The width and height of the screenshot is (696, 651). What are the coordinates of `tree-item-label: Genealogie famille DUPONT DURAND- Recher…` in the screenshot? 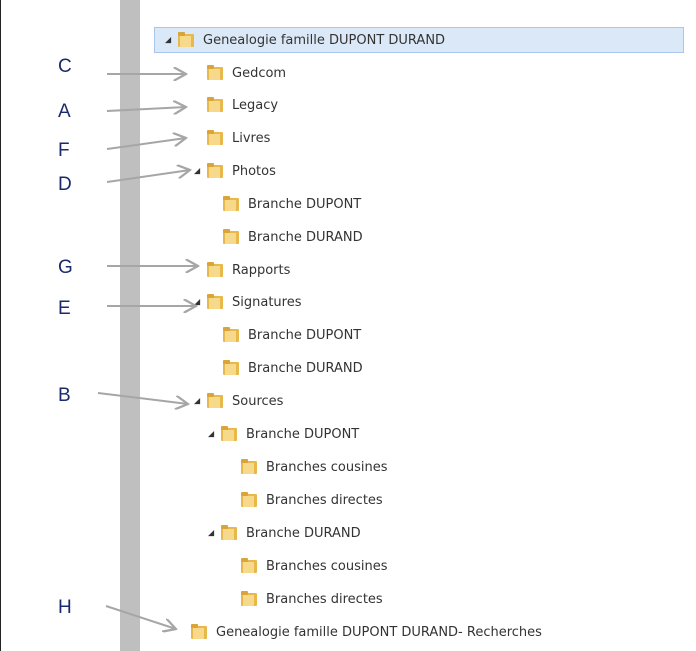 It's located at (379, 632).